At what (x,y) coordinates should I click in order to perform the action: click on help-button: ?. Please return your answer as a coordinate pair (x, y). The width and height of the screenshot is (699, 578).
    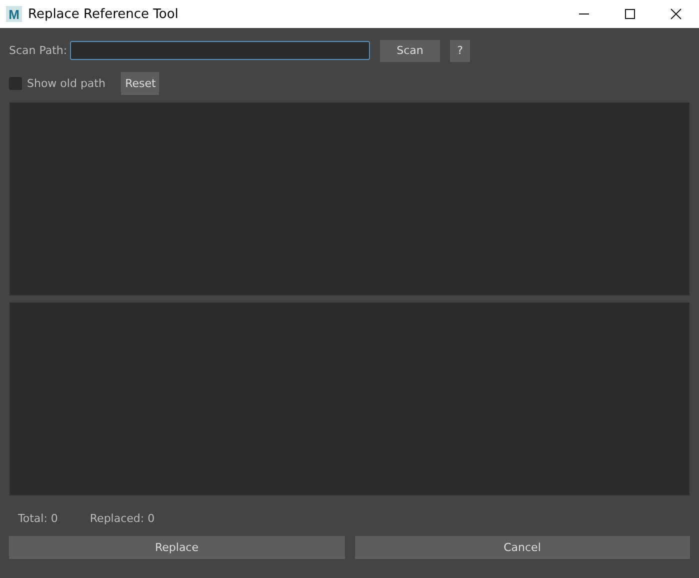
    Looking at the image, I should click on (460, 51).